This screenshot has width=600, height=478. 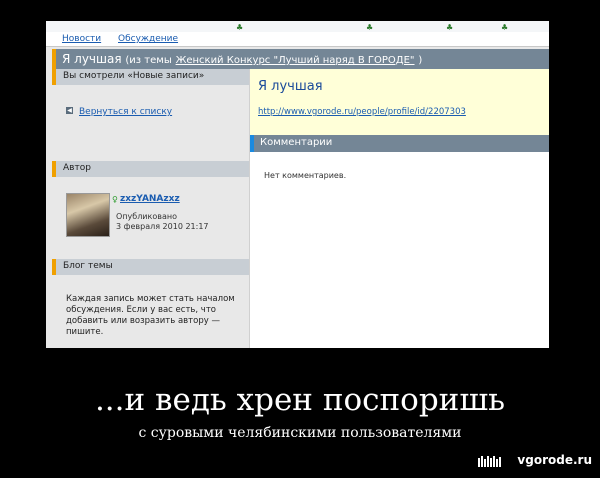 I want to click on blog-section-header: Блог темы, so click(x=150, y=267).